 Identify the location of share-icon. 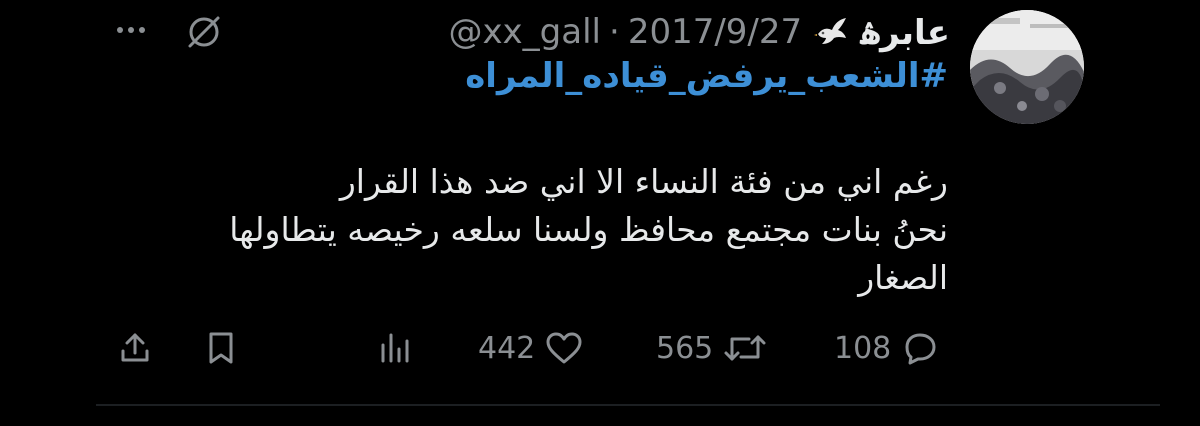
(135, 348).